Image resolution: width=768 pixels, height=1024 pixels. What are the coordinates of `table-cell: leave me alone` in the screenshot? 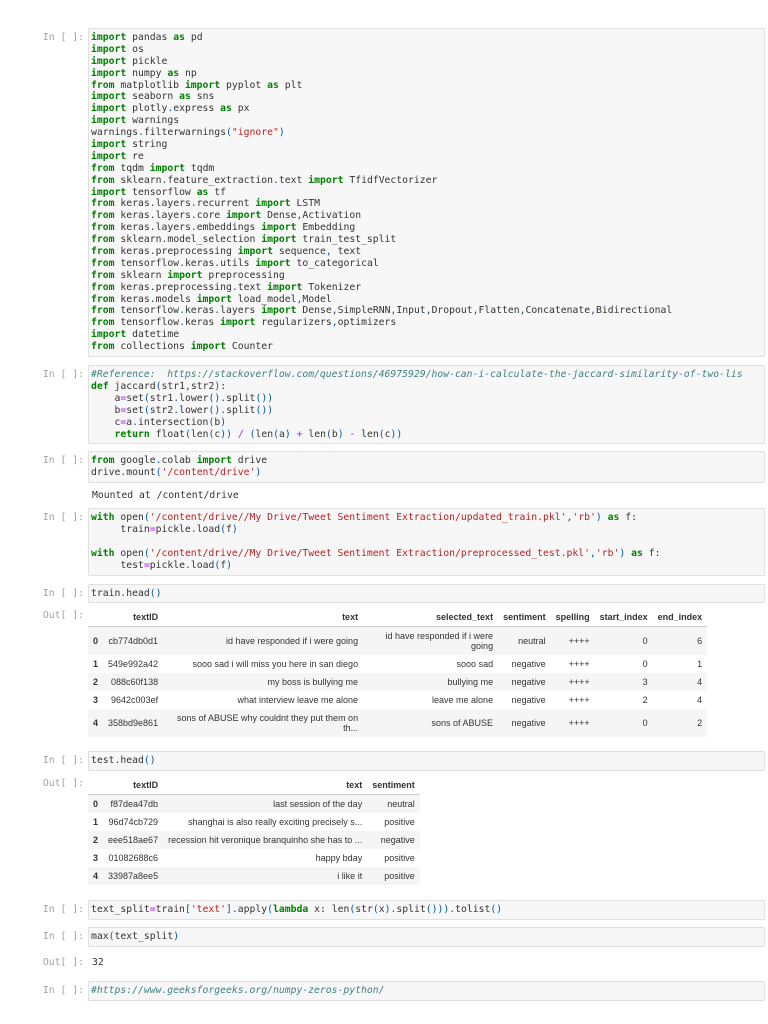 It's located at (463, 700).